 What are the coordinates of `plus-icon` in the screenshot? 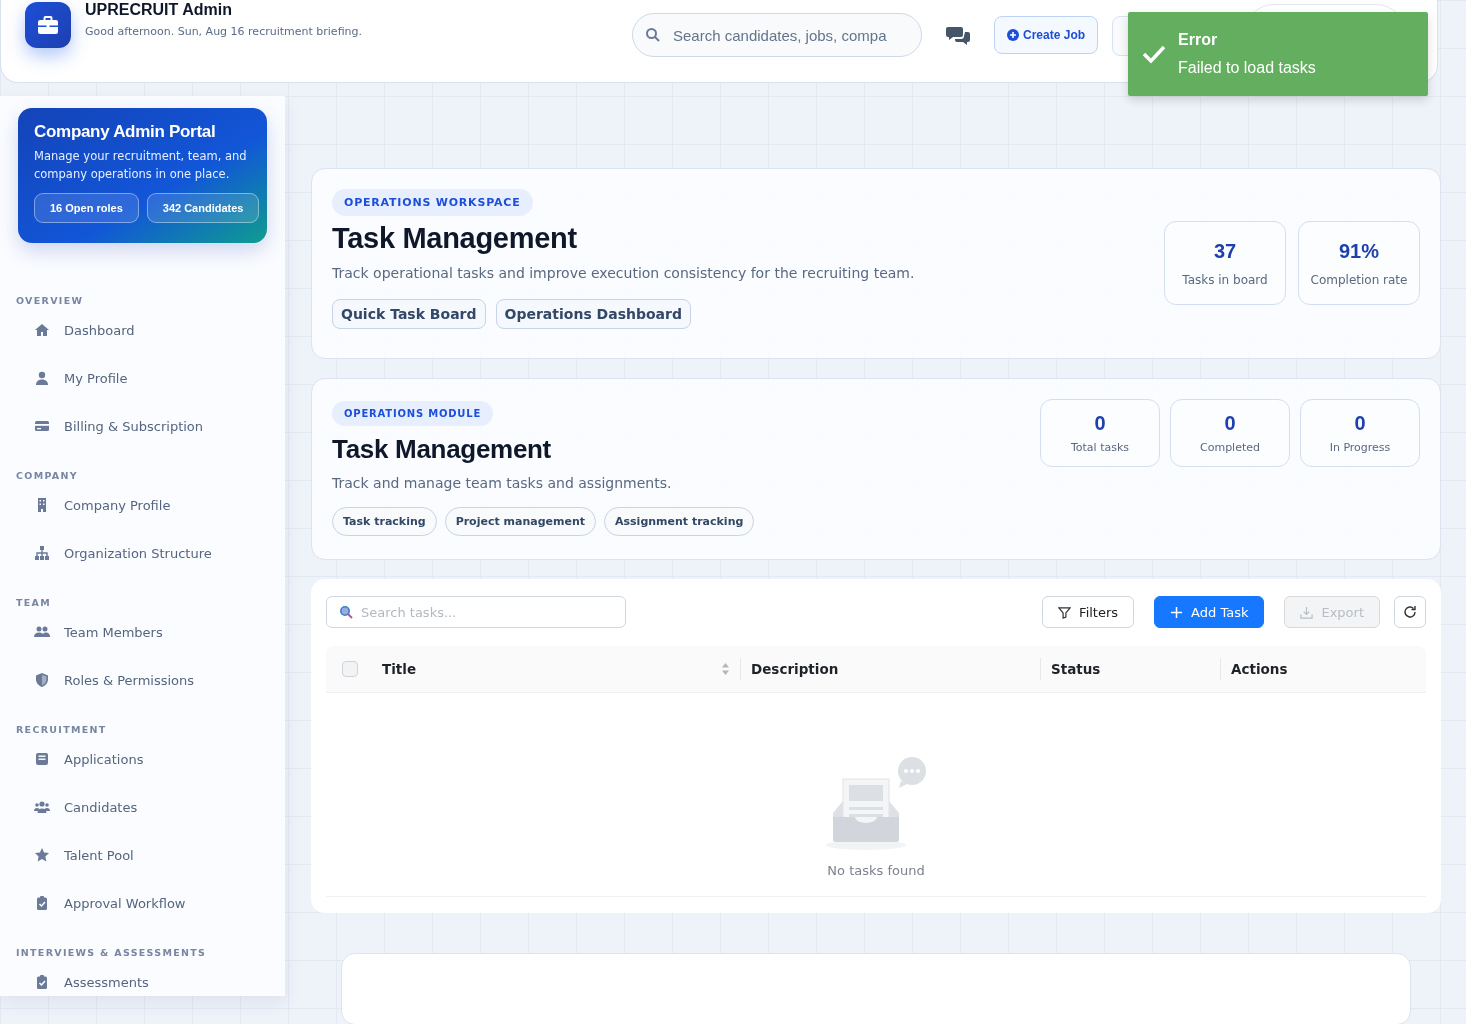 It's located at (1177, 612).